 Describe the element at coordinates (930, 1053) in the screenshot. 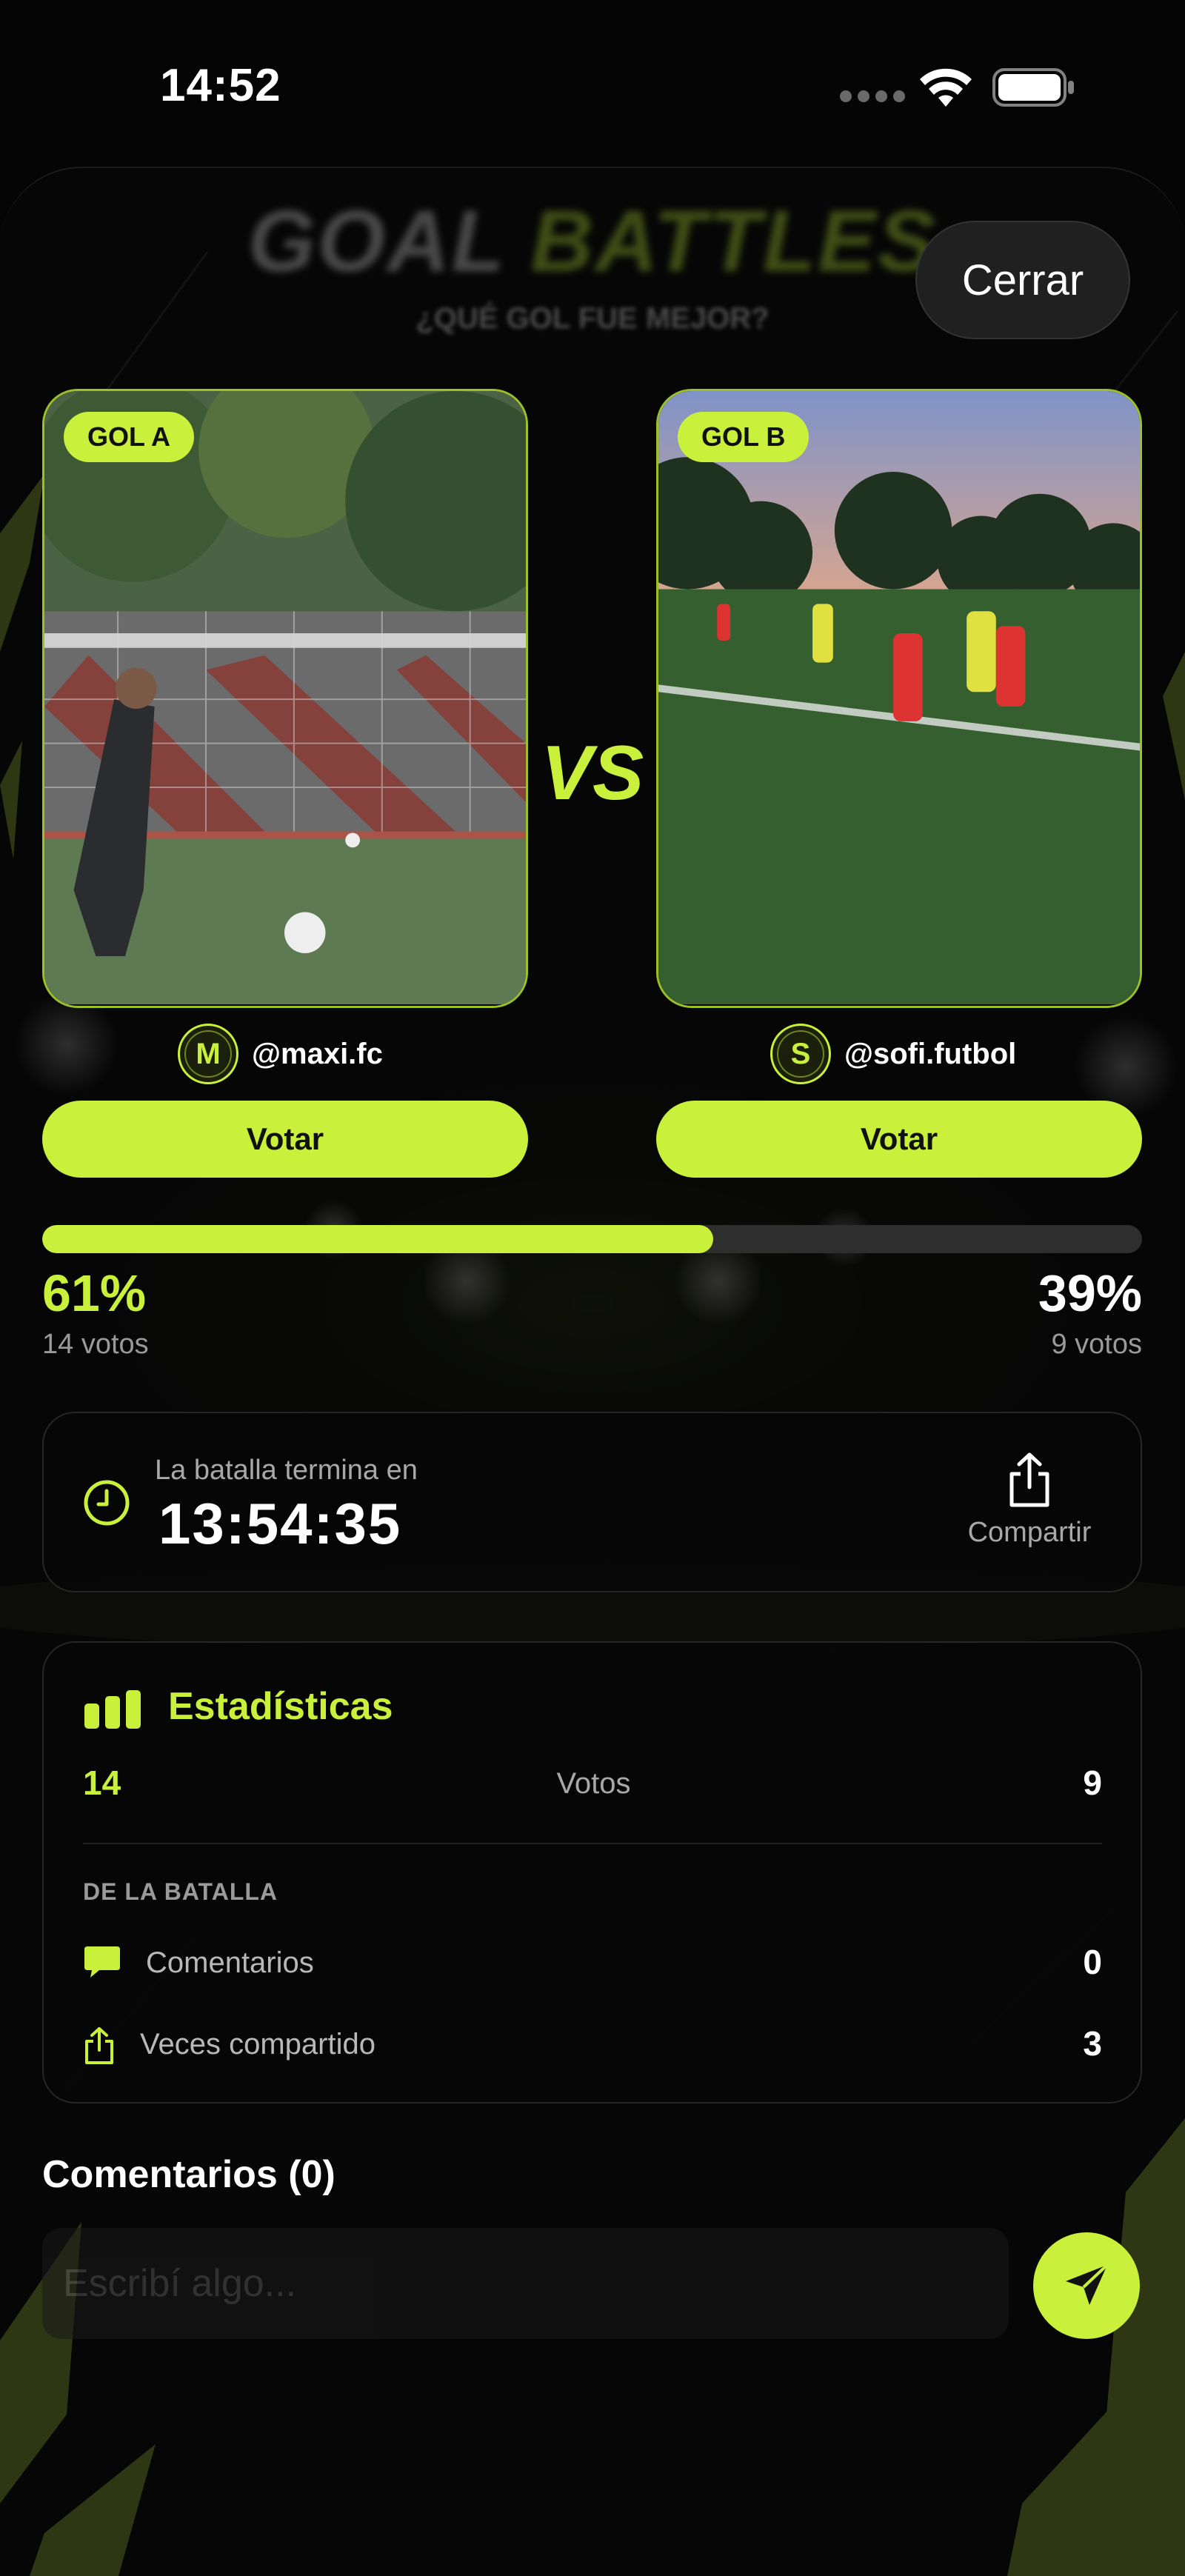

I see `author-handle: @sofi.futbol` at that location.